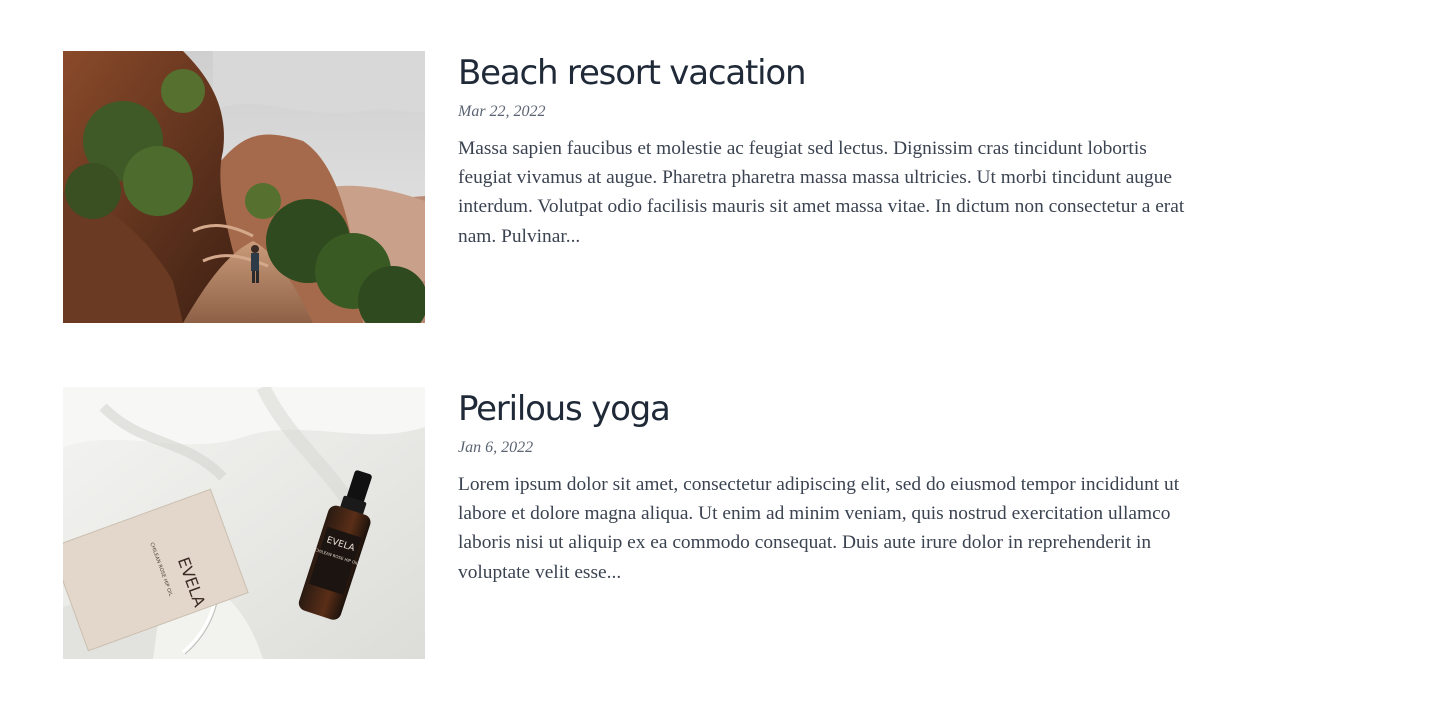  I want to click on post-thumbnail-link, so click(244, 187).